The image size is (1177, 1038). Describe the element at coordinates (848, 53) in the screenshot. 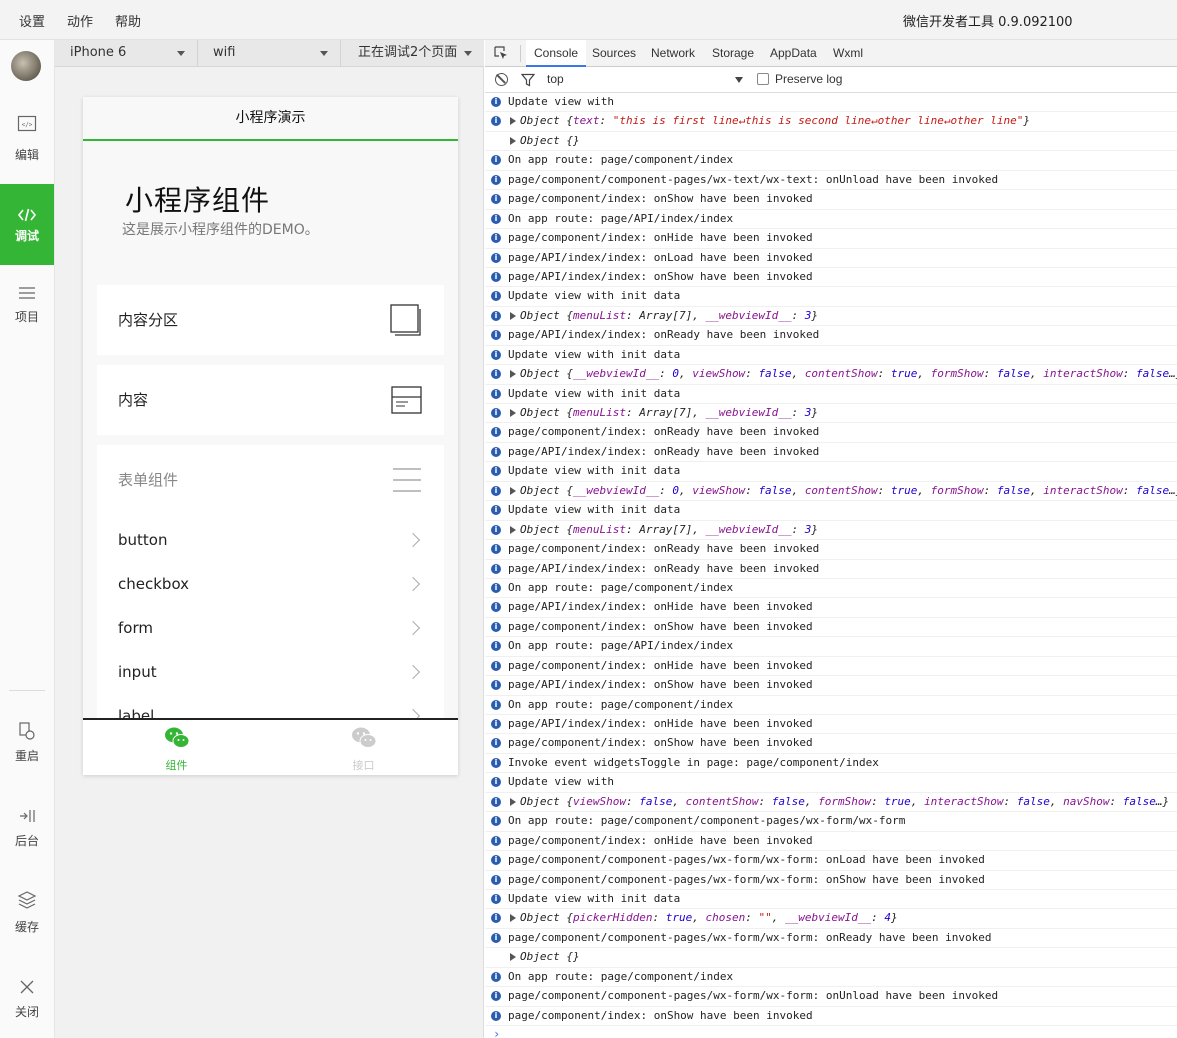

I see `tab-wxml: Wxml` at that location.